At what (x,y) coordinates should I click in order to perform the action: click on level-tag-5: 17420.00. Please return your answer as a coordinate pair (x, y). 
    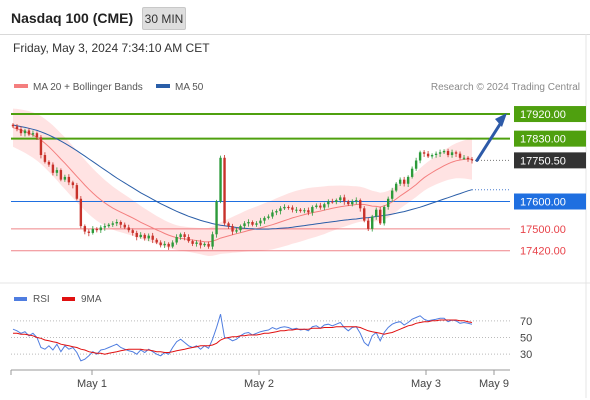
    Looking at the image, I should click on (543, 252).